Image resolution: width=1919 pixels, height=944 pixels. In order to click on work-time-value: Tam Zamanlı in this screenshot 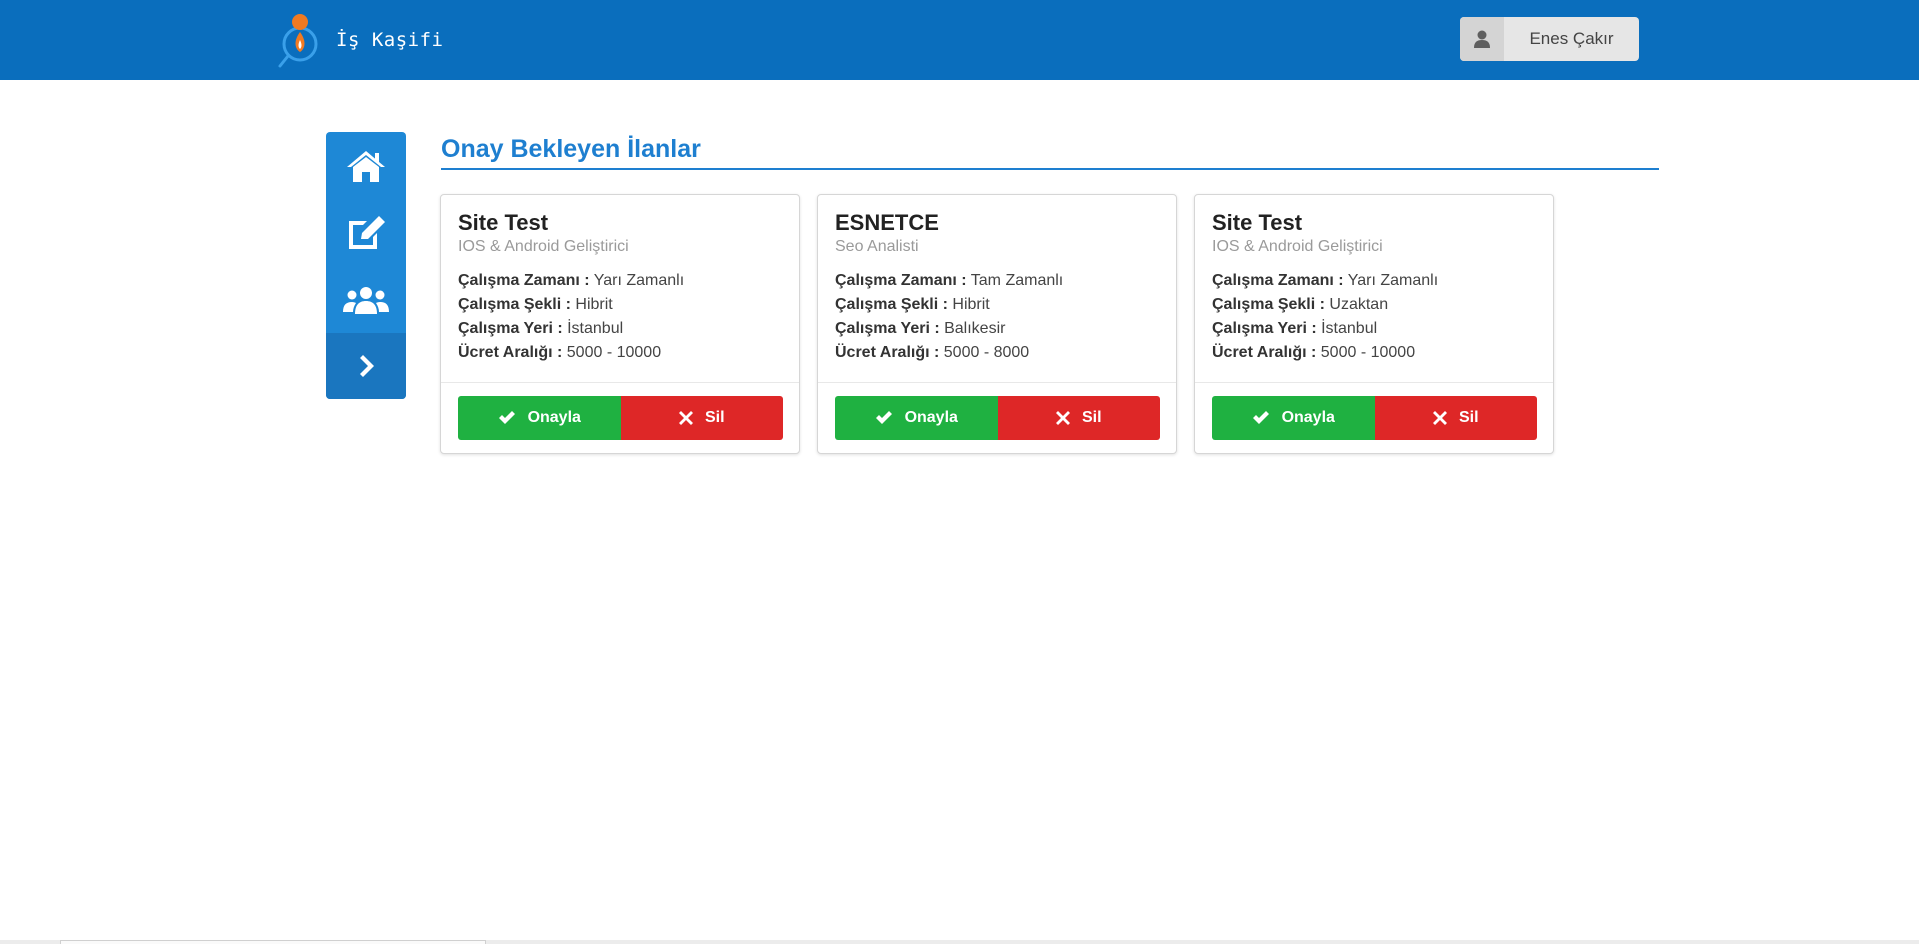, I will do `click(1017, 280)`.